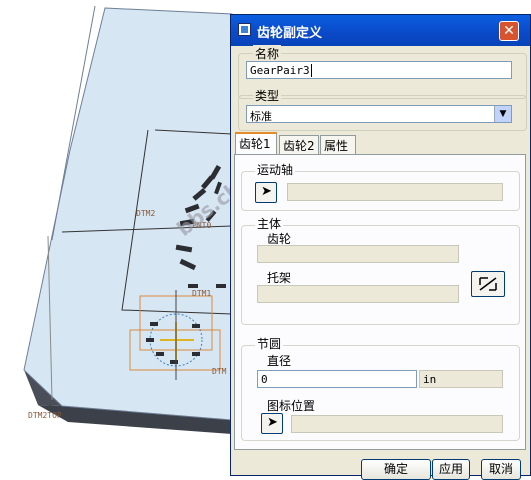  Describe the element at coordinates (338, 144) in the screenshot. I see `tab-properties: 属性` at that location.